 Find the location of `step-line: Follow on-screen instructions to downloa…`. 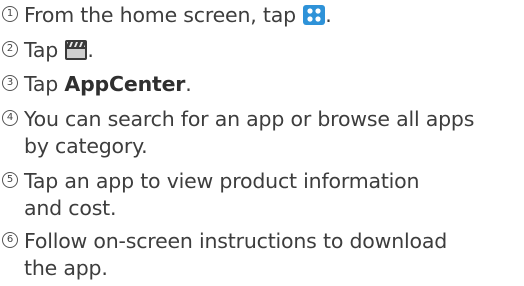

step-line: Follow on-screen instructions to downloa… is located at coordinates (236, 241).